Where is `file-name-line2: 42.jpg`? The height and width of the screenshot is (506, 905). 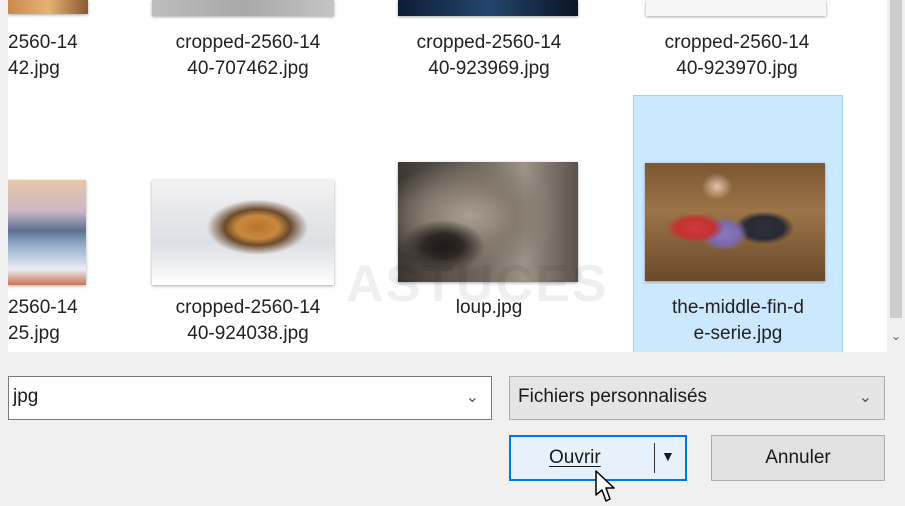 file-name-line2: 42.jpg is located at coordinates (34, 68).